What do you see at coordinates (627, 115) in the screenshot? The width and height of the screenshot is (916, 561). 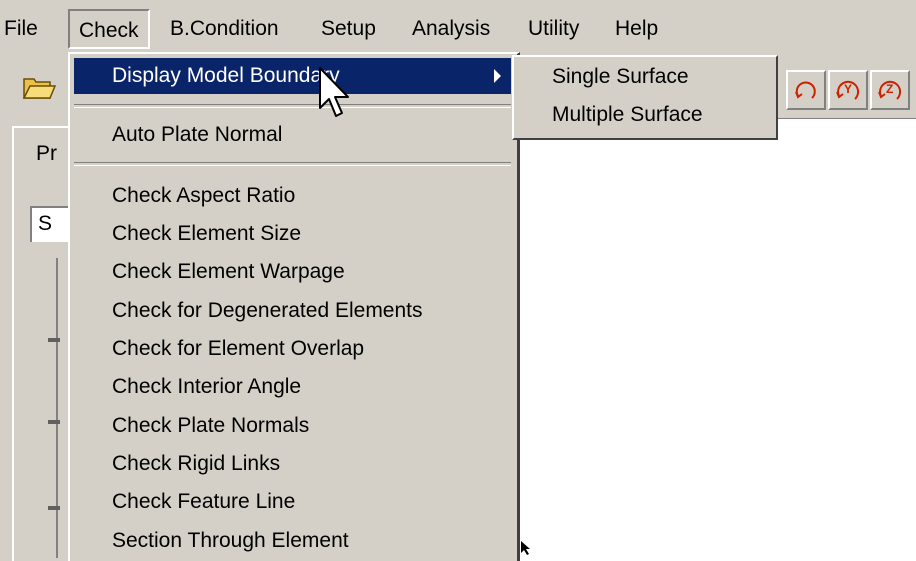 I see `submenu-item-multiple-surface: Multiple Surface` at bounding box center [627, 115].